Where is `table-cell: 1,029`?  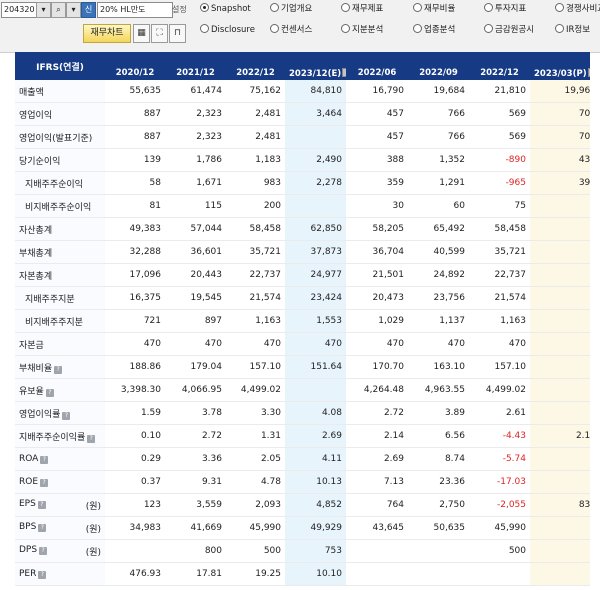
table-cell: 1,029 is located at coordinates (377, 321).